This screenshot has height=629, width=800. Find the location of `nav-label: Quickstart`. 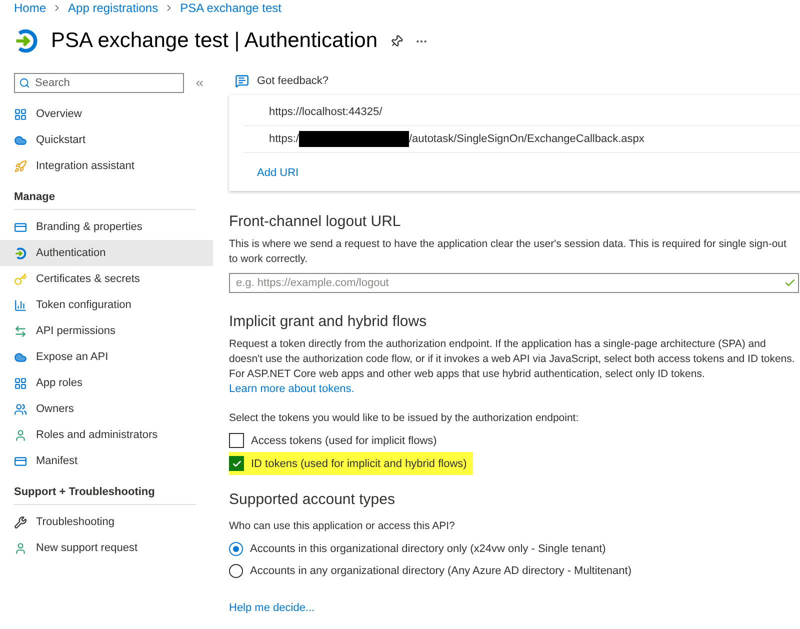

nav-label: Quickstart is located at coordinates (61, 140).